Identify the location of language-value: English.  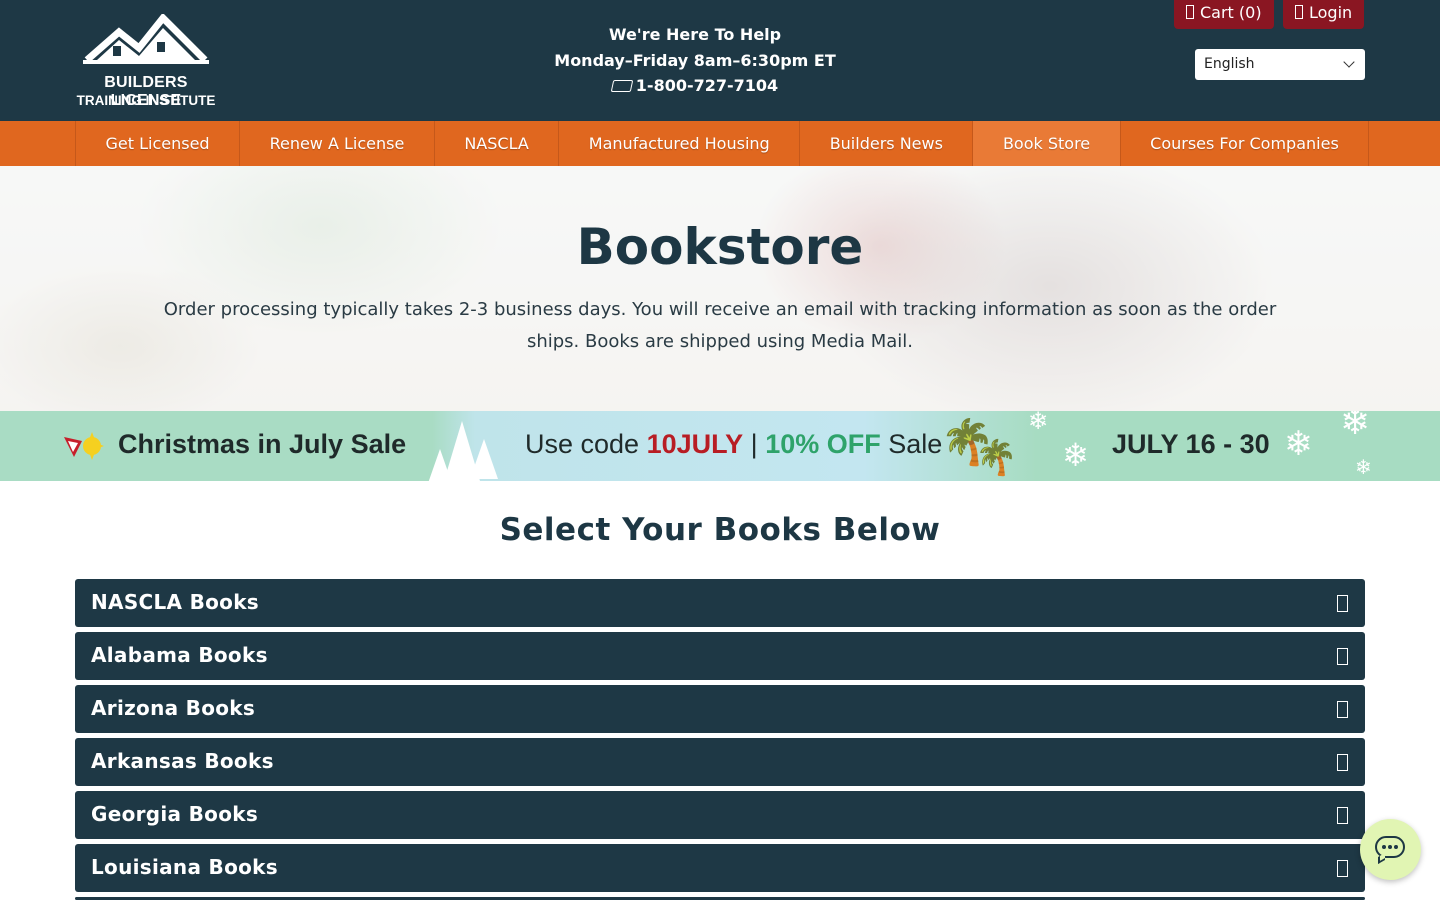
(1229, 64).